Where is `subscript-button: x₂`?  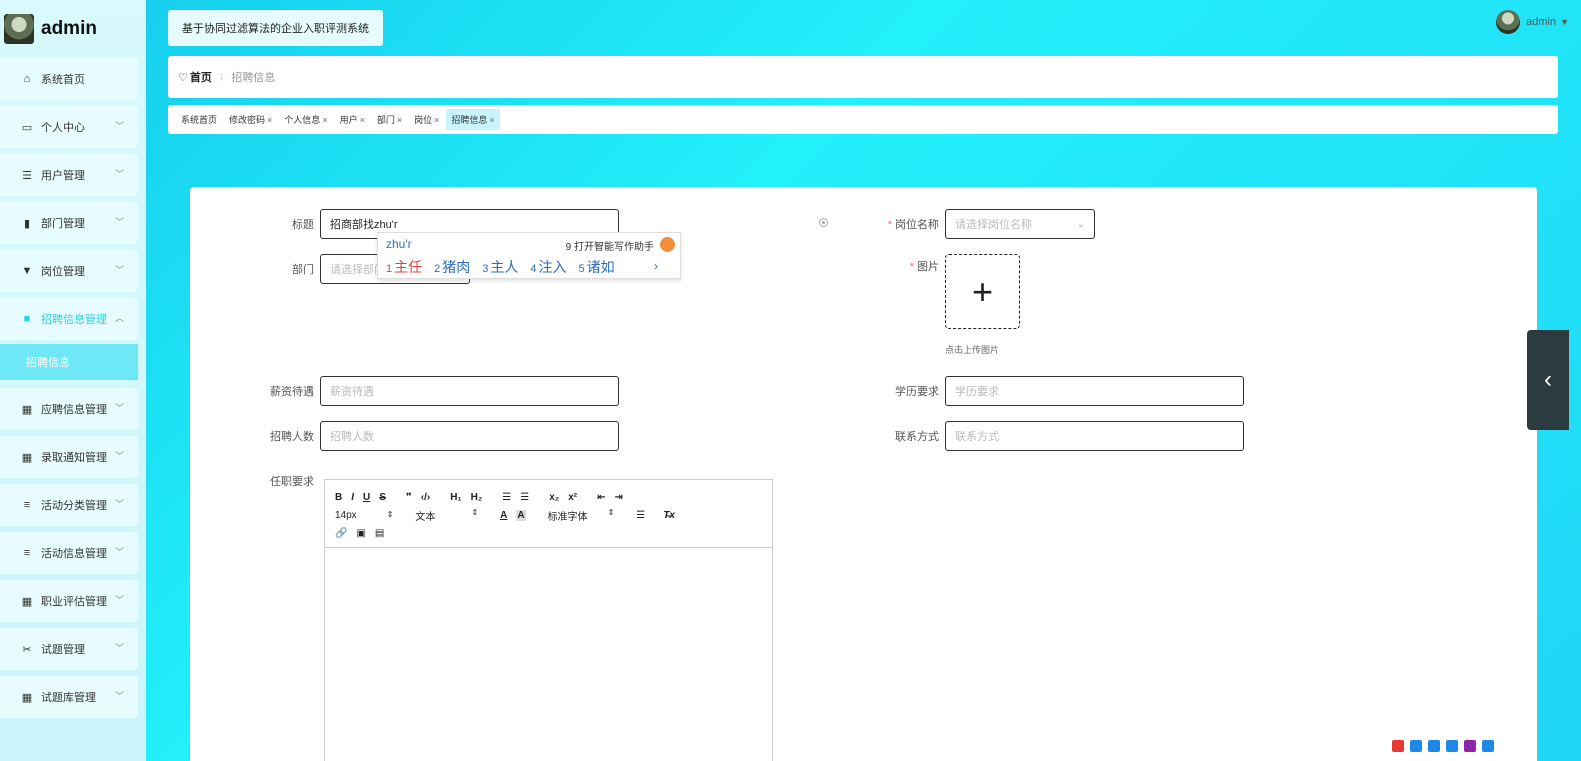
subscript-button: x₂ is located at coordinates (554, 497).